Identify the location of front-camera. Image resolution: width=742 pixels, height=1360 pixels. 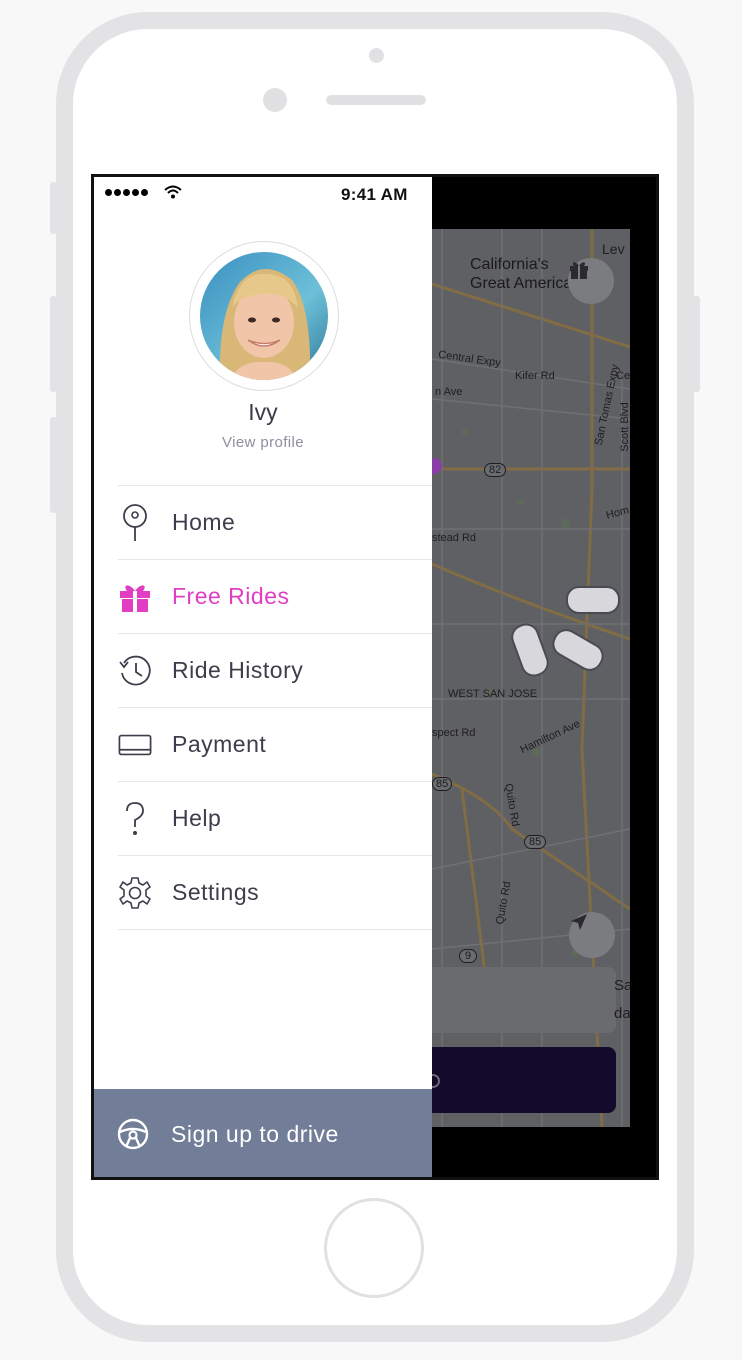
(376, 55).